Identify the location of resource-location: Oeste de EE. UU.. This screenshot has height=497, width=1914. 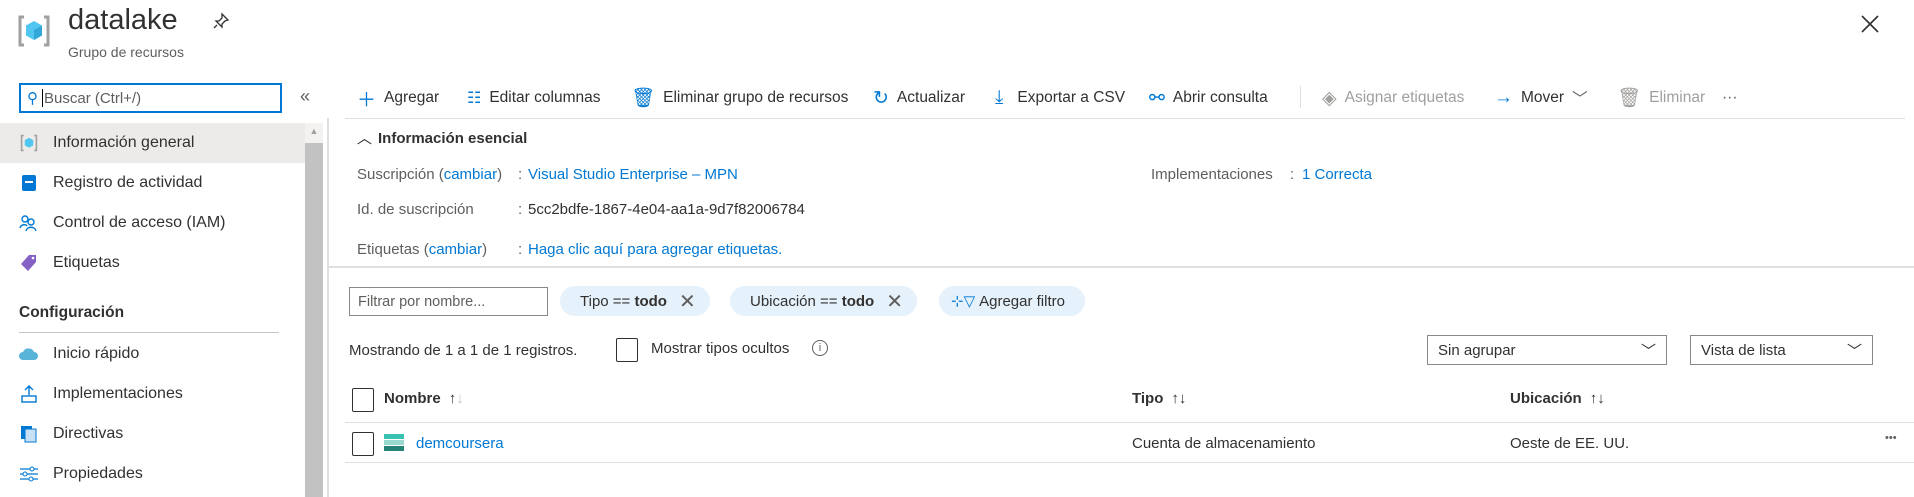
(1570, 443).